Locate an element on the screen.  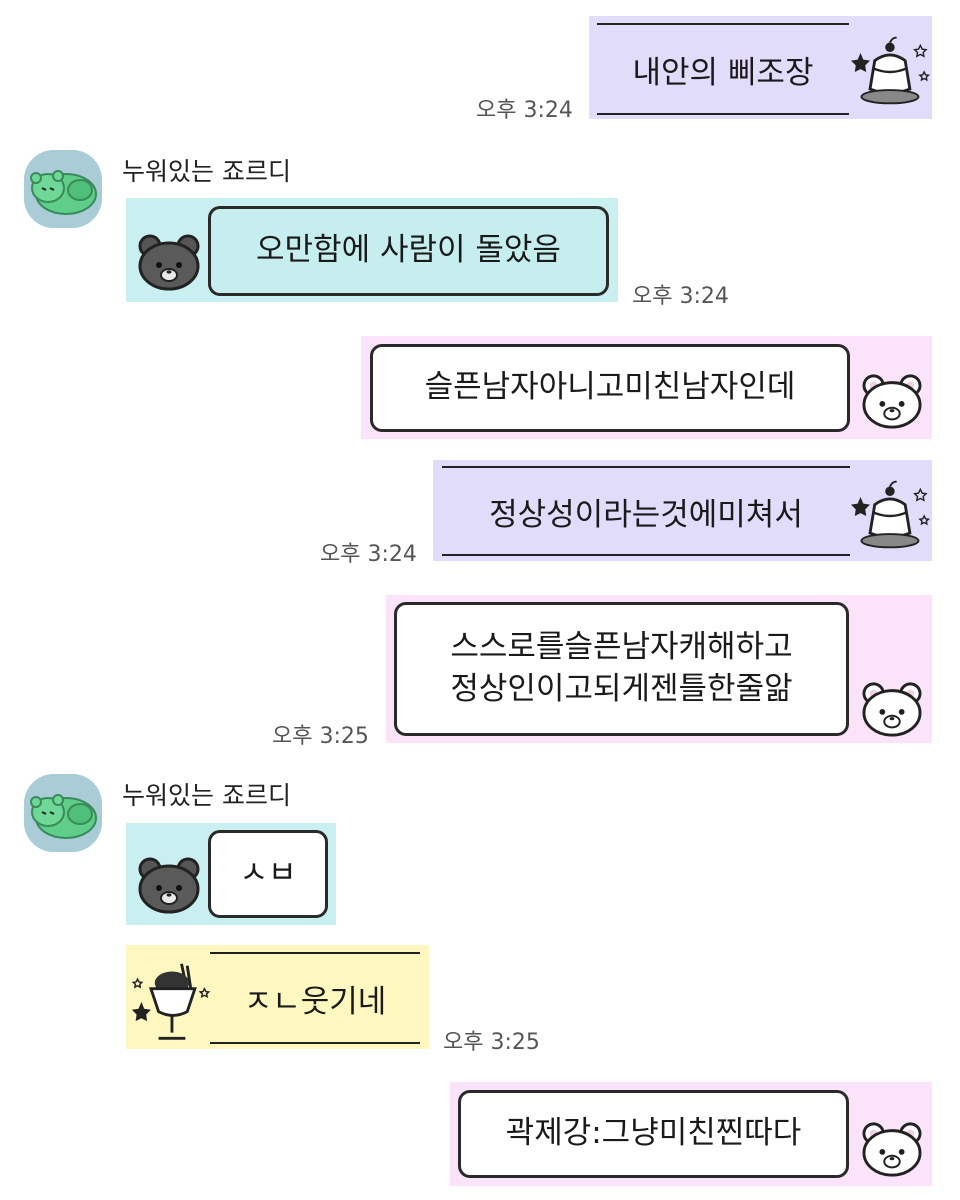
message-text: 곽제강:그냥미친찐따다 is located at coordinates (653, 1133).